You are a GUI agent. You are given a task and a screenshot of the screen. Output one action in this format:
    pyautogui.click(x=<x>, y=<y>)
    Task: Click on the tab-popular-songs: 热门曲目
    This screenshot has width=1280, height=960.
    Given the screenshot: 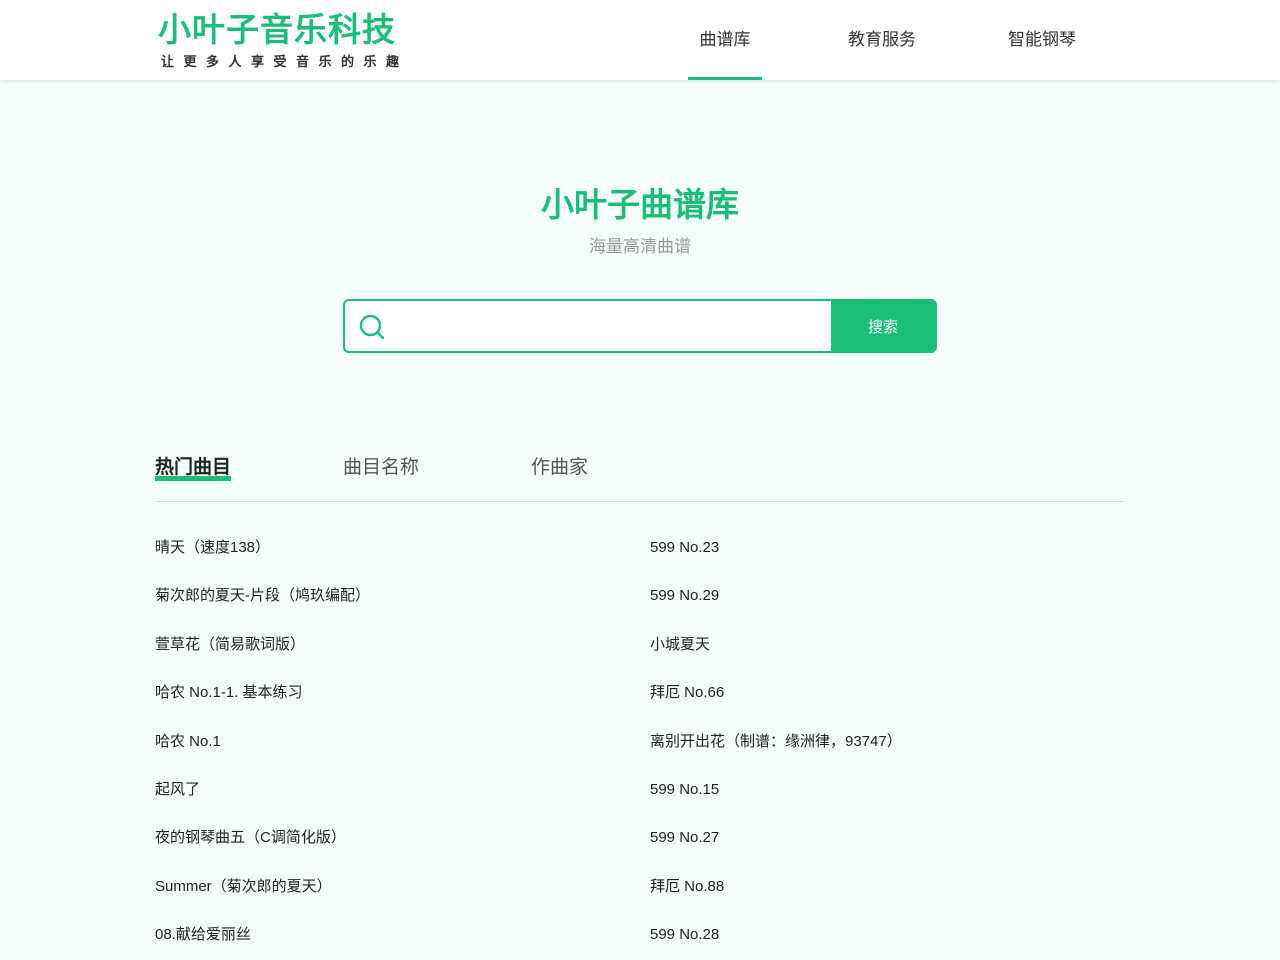 What is the action you would take?
    pyautogui.click(x=193, y=467)
    